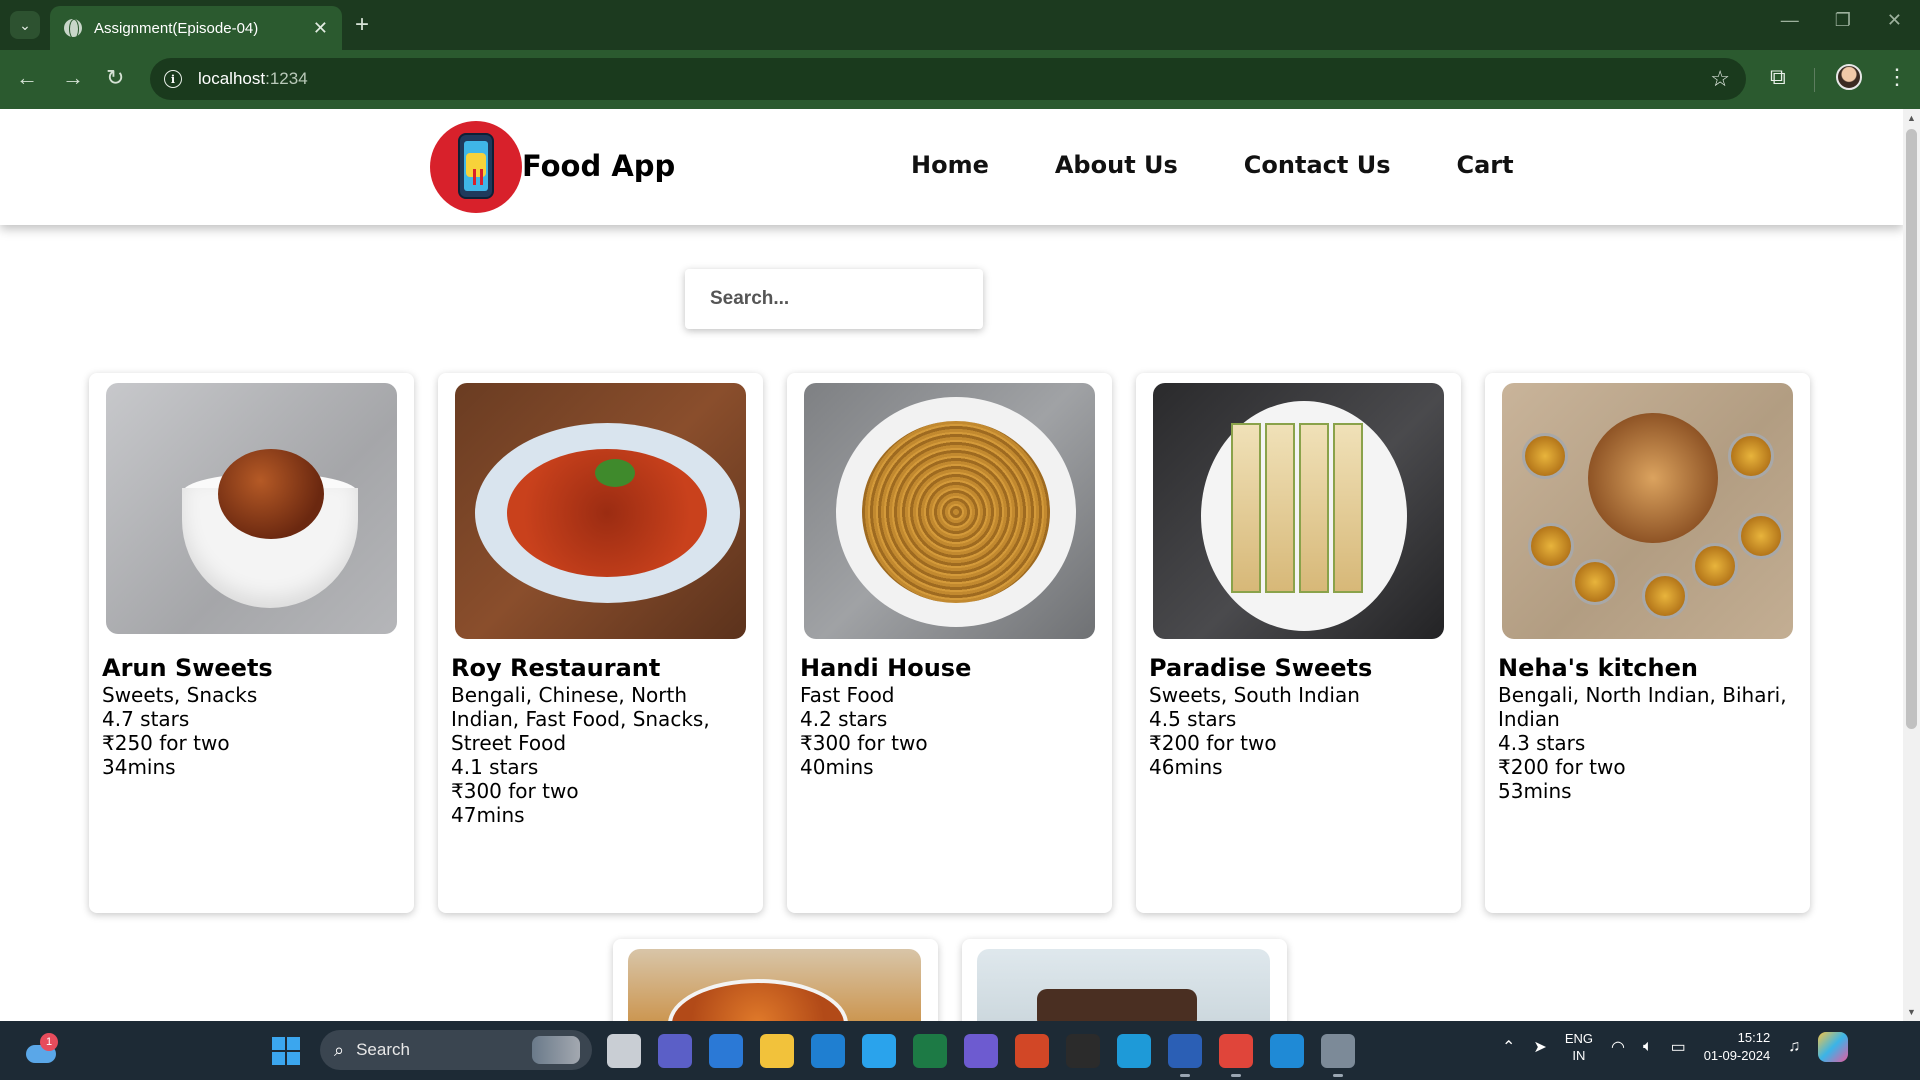 The width and height of the screenshot is (1920, 1080). I want to click on word-icon, so click(1185, 1055).